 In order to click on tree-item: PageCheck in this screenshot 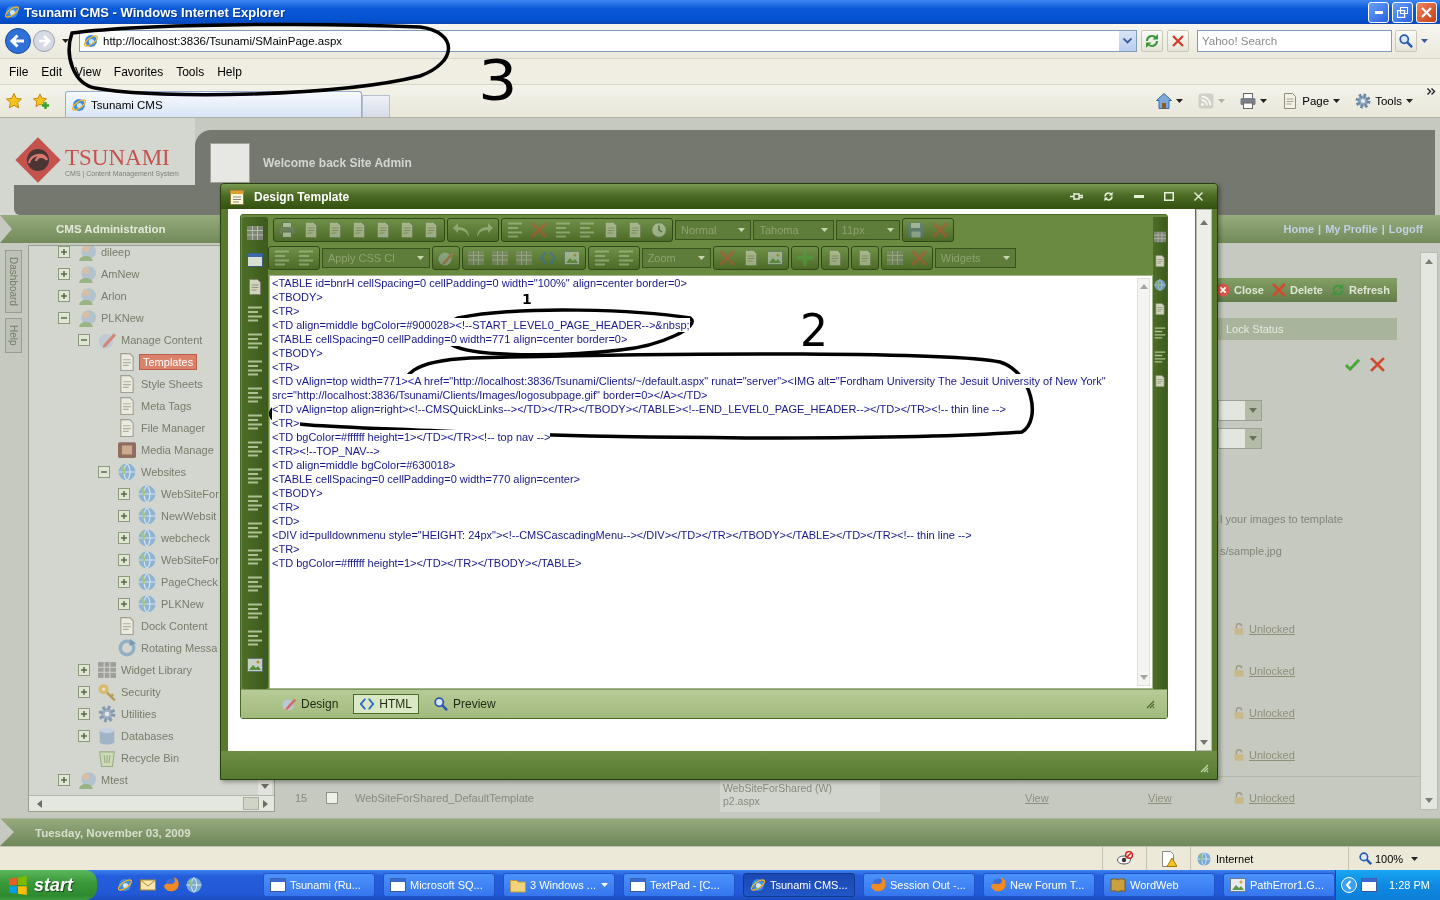, I will do `click(189, 582)`.